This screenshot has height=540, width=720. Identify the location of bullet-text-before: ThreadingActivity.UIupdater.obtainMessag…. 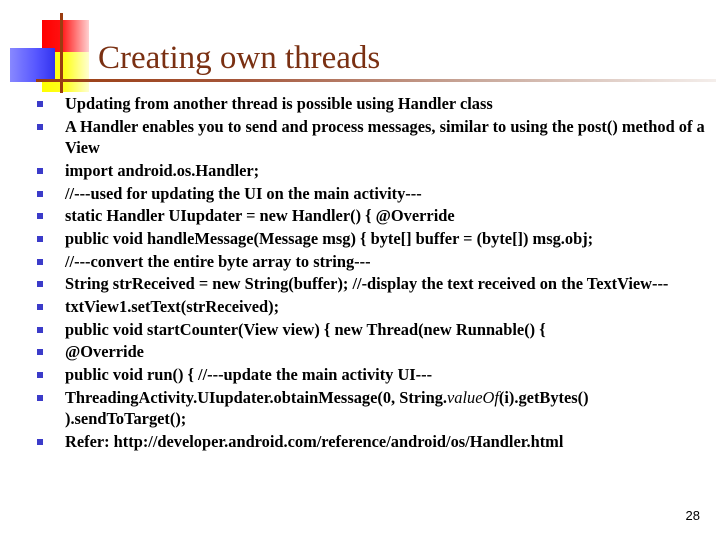
(256, 397).